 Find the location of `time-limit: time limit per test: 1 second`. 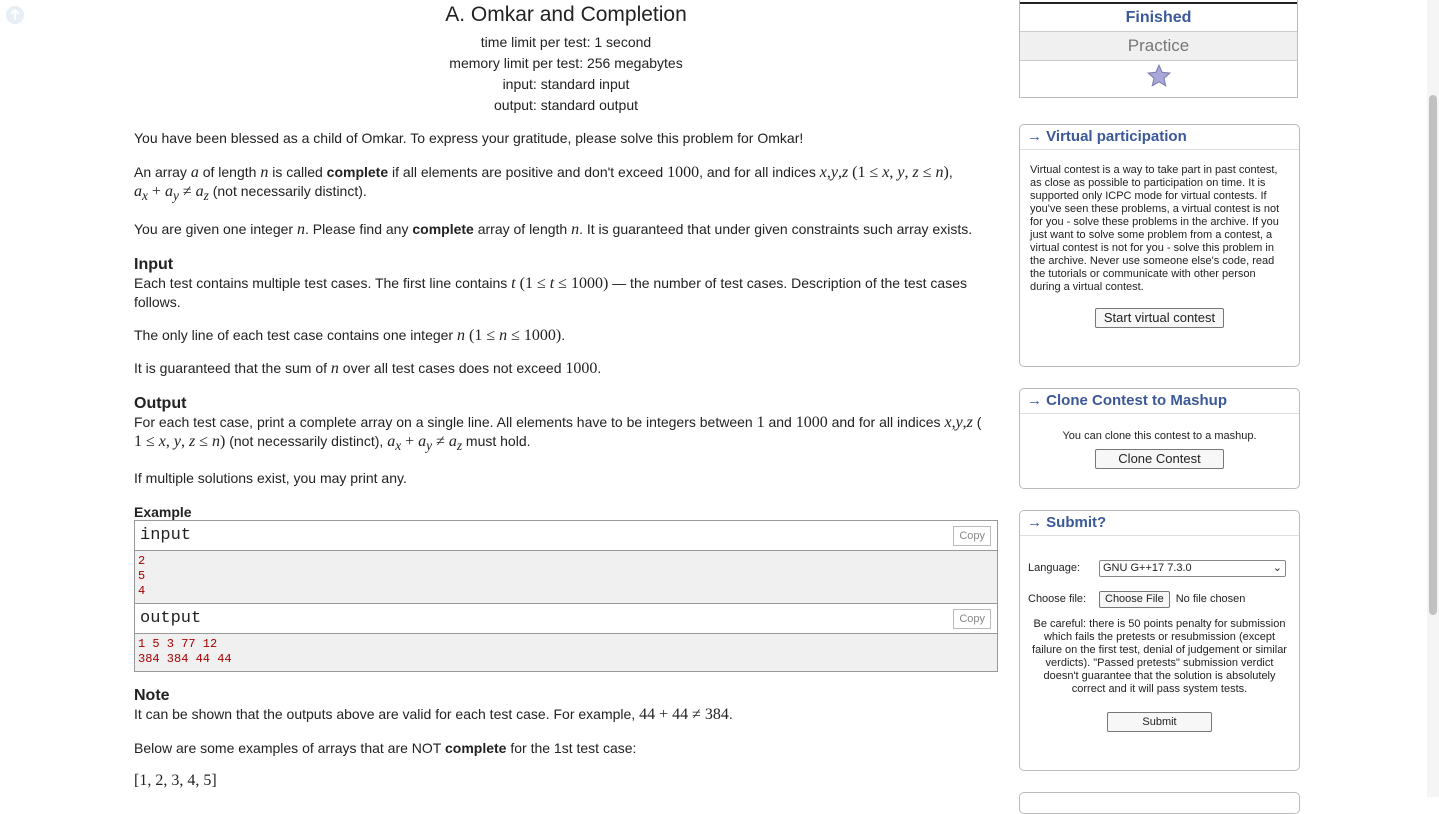

time-limit: time limit per test: 1 second is located at coordinates (566, 42).